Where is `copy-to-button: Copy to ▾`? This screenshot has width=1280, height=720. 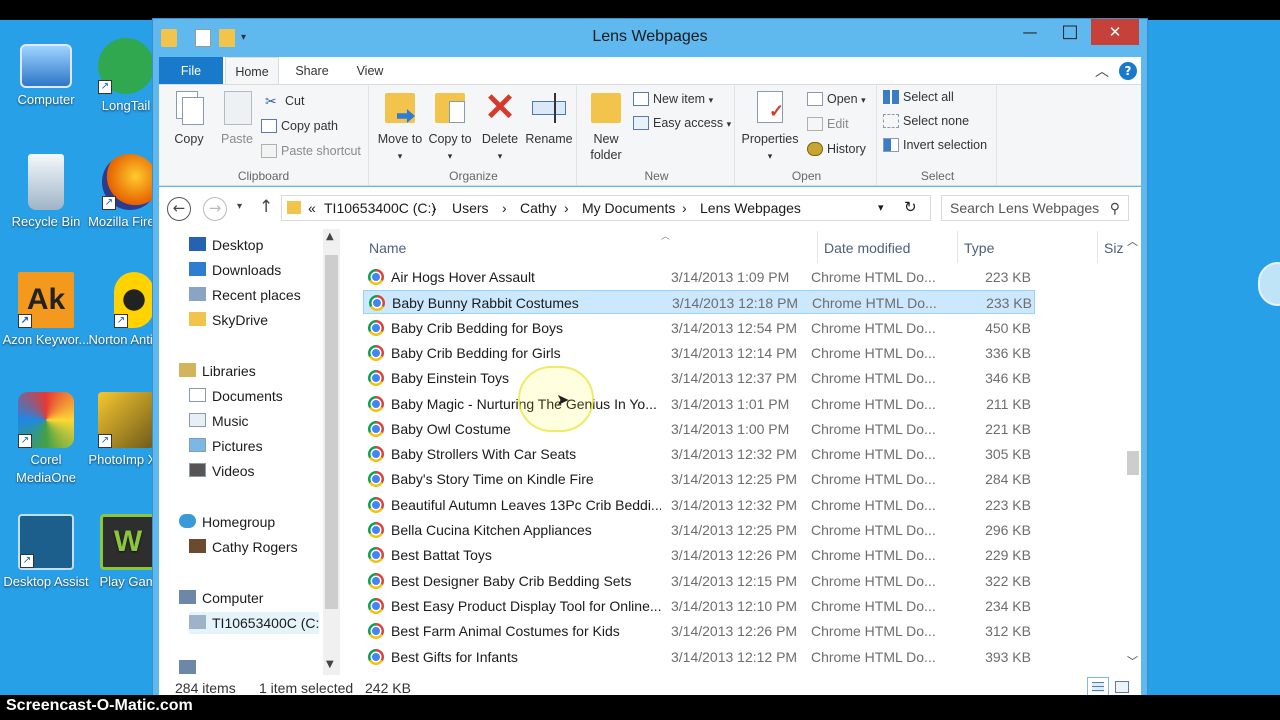 copy-to-button: Copy to ▾ is located at coordinates (450, 126).